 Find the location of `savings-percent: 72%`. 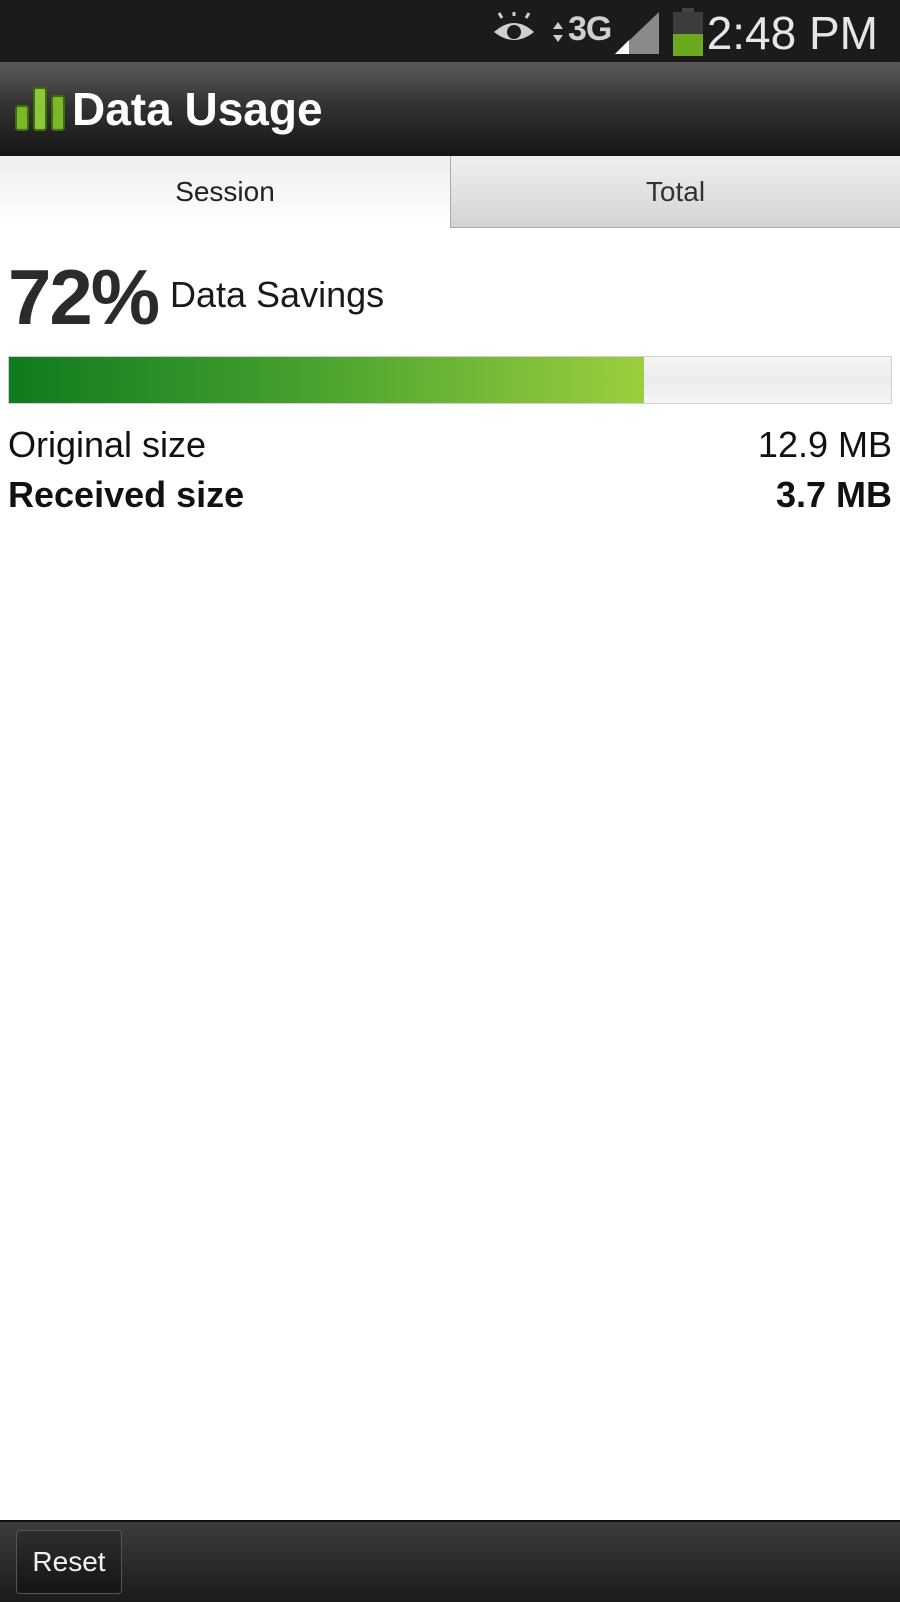

savings-percent: 72% is located at coordinates (84, 297).